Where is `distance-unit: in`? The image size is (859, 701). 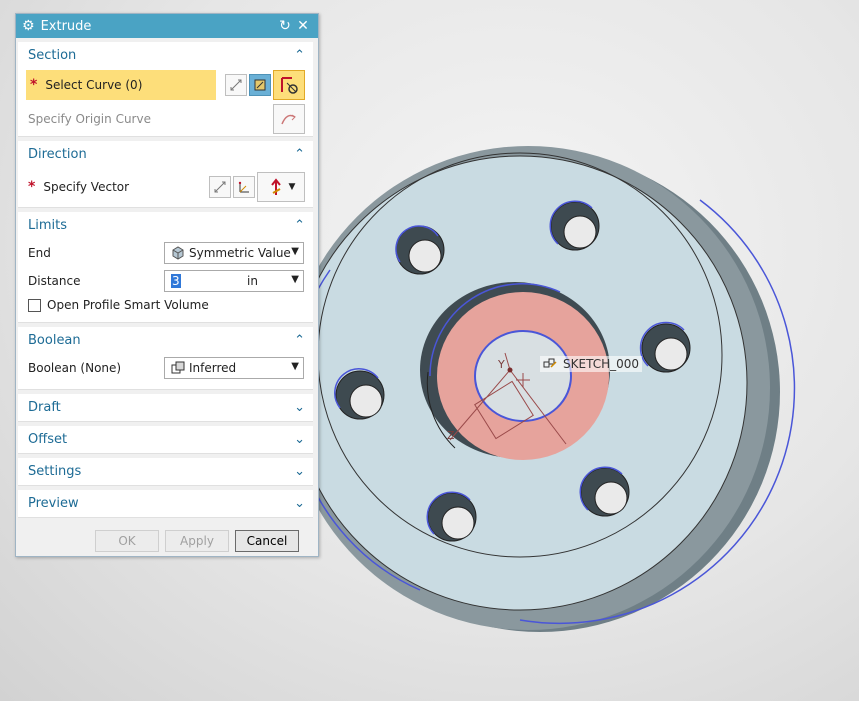
distance-unit: in is located at coordinates (252, 281).